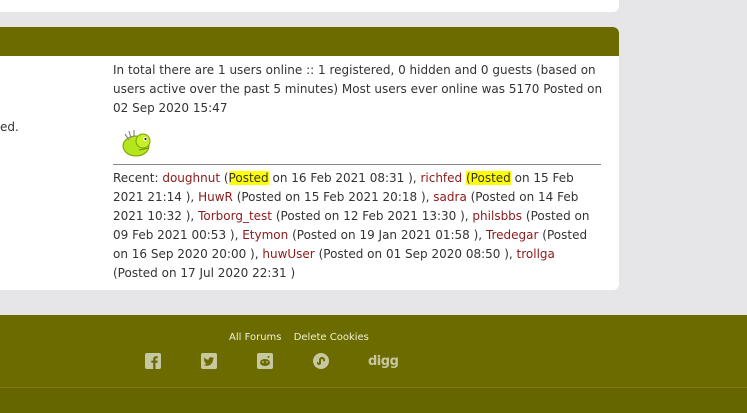 This screenshot has width=747, height=413. Describe the element at coordinates (536, 254) in the screenshot. I see `recent-user-link: trollga` at that location.